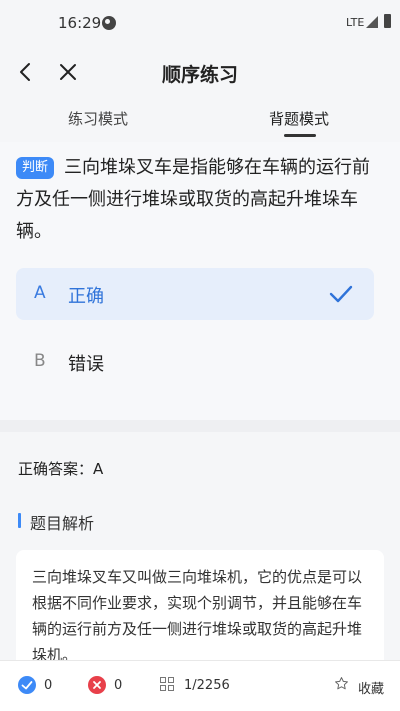 The image size is (400, 711). What do you see at coordinates (97, 685) in the screenshot?
I see `wrong-x-icon` at bounding box center [97, 685].